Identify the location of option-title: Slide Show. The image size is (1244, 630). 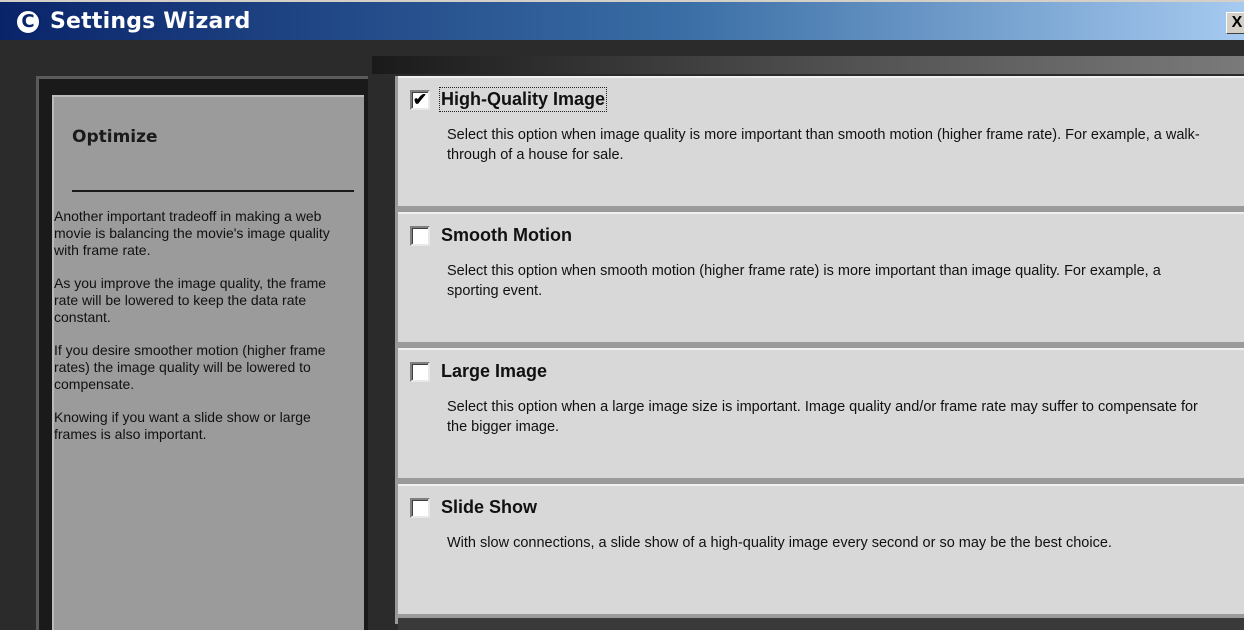
(489, 507).